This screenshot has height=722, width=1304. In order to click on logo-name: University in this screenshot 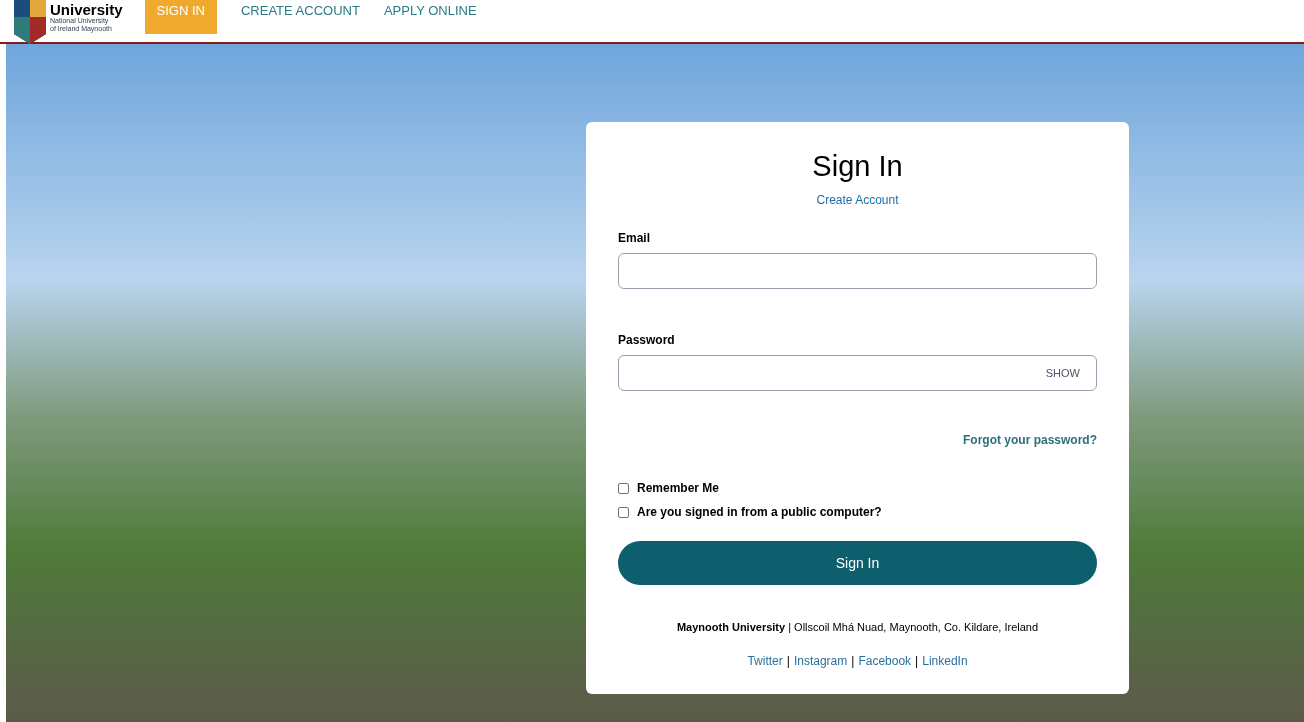, I will do `click(86, 9)`.